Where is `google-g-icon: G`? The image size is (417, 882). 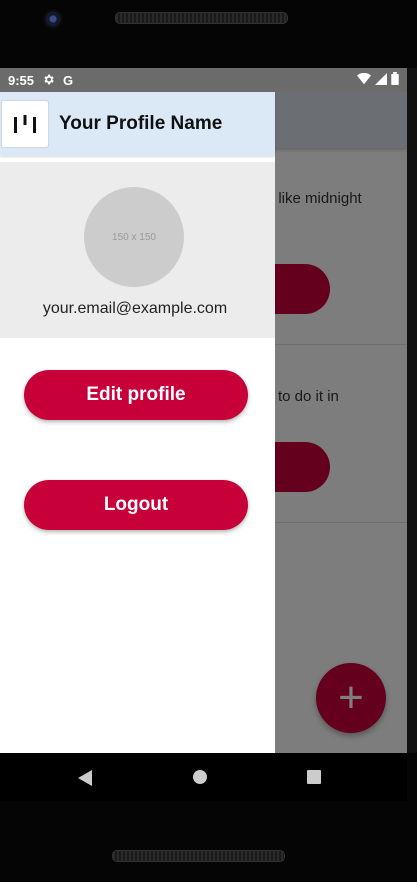
google-g-icon: G is located at coordinates (68, 80).